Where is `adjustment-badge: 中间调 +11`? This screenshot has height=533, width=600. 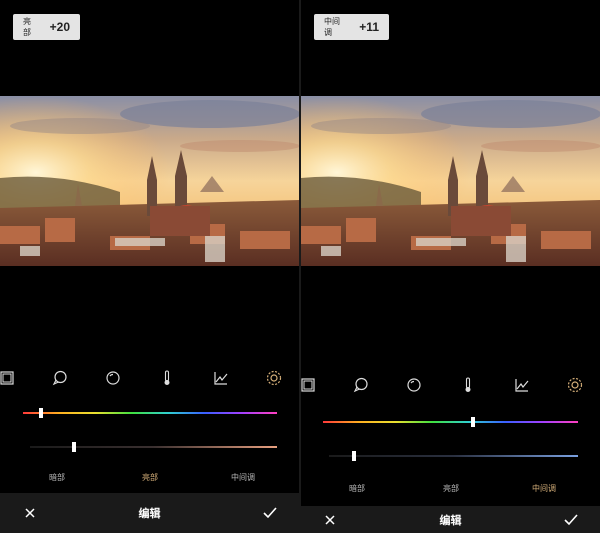 adjustment-badge: 中间调 +11 is located at coordinates (351, 27).